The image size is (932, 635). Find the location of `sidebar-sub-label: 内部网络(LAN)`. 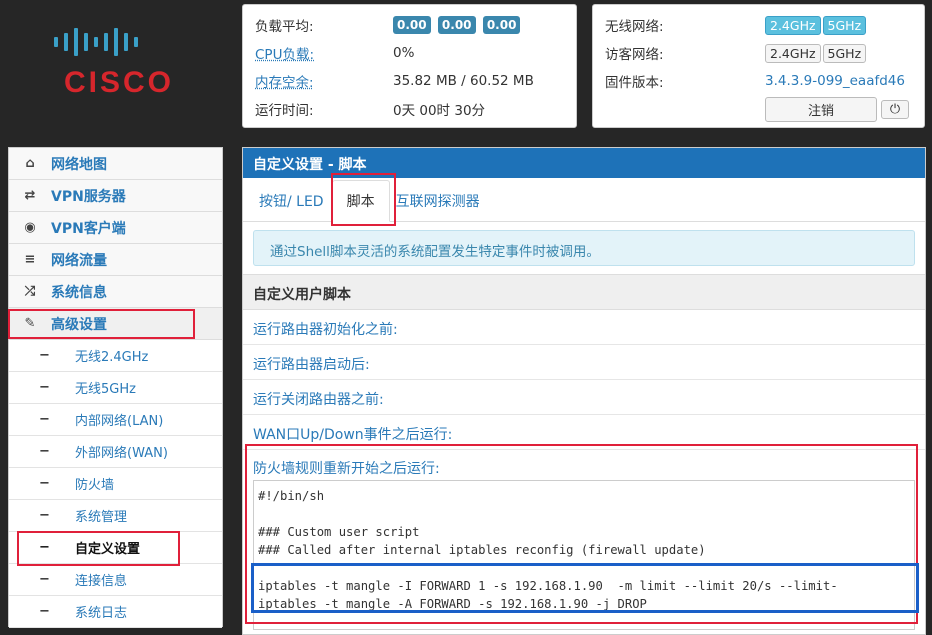

sidebar-sub-label: 内部网络(LAN) is located at coordinates (119, 421).